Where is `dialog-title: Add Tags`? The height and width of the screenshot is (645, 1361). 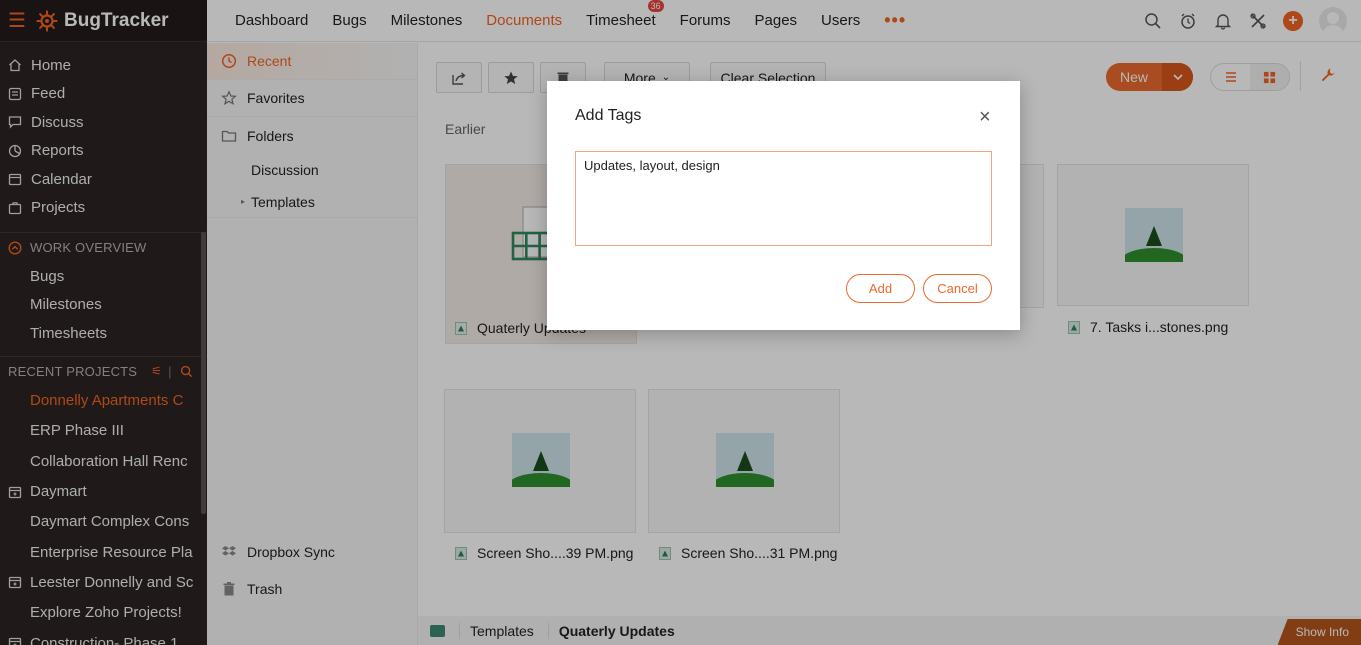 dialog-title: Add Tags is located at coordinates (608, 115).